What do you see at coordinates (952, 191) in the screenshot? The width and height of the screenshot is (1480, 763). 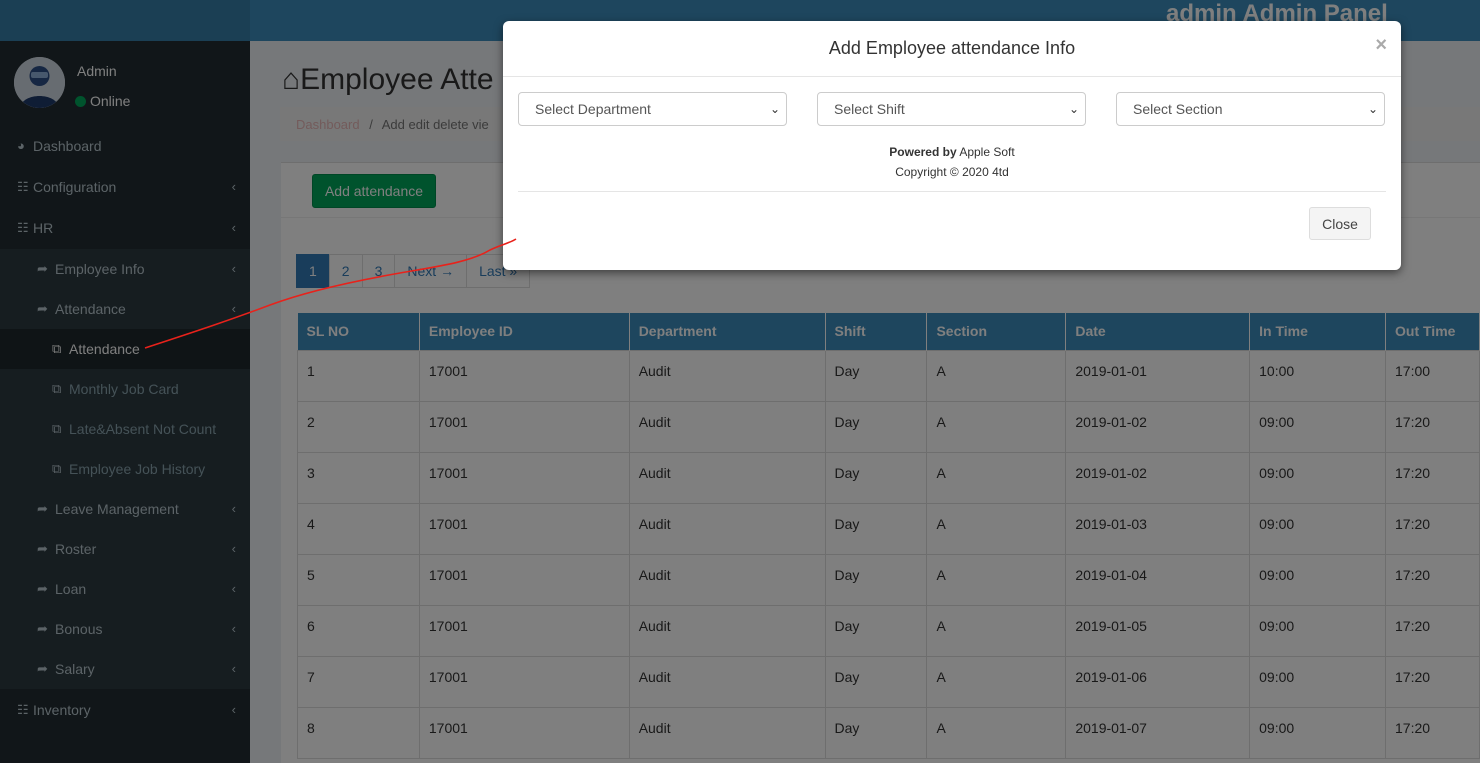 I see `modal-divider` at bounding box center [952, 191].